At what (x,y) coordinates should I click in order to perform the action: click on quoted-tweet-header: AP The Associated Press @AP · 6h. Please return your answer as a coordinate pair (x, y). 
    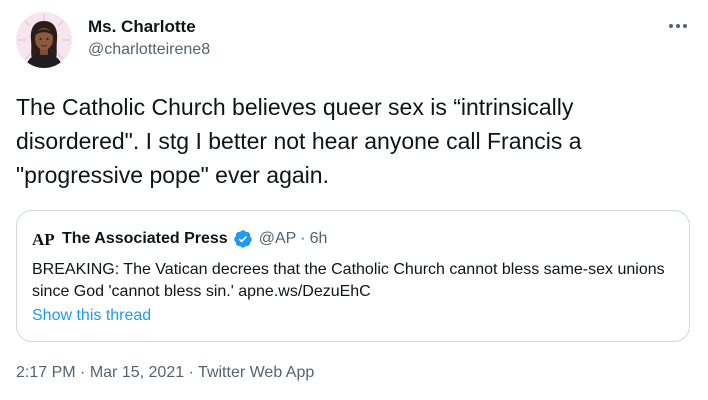
    Looking at the image, I should click on (179, 239).